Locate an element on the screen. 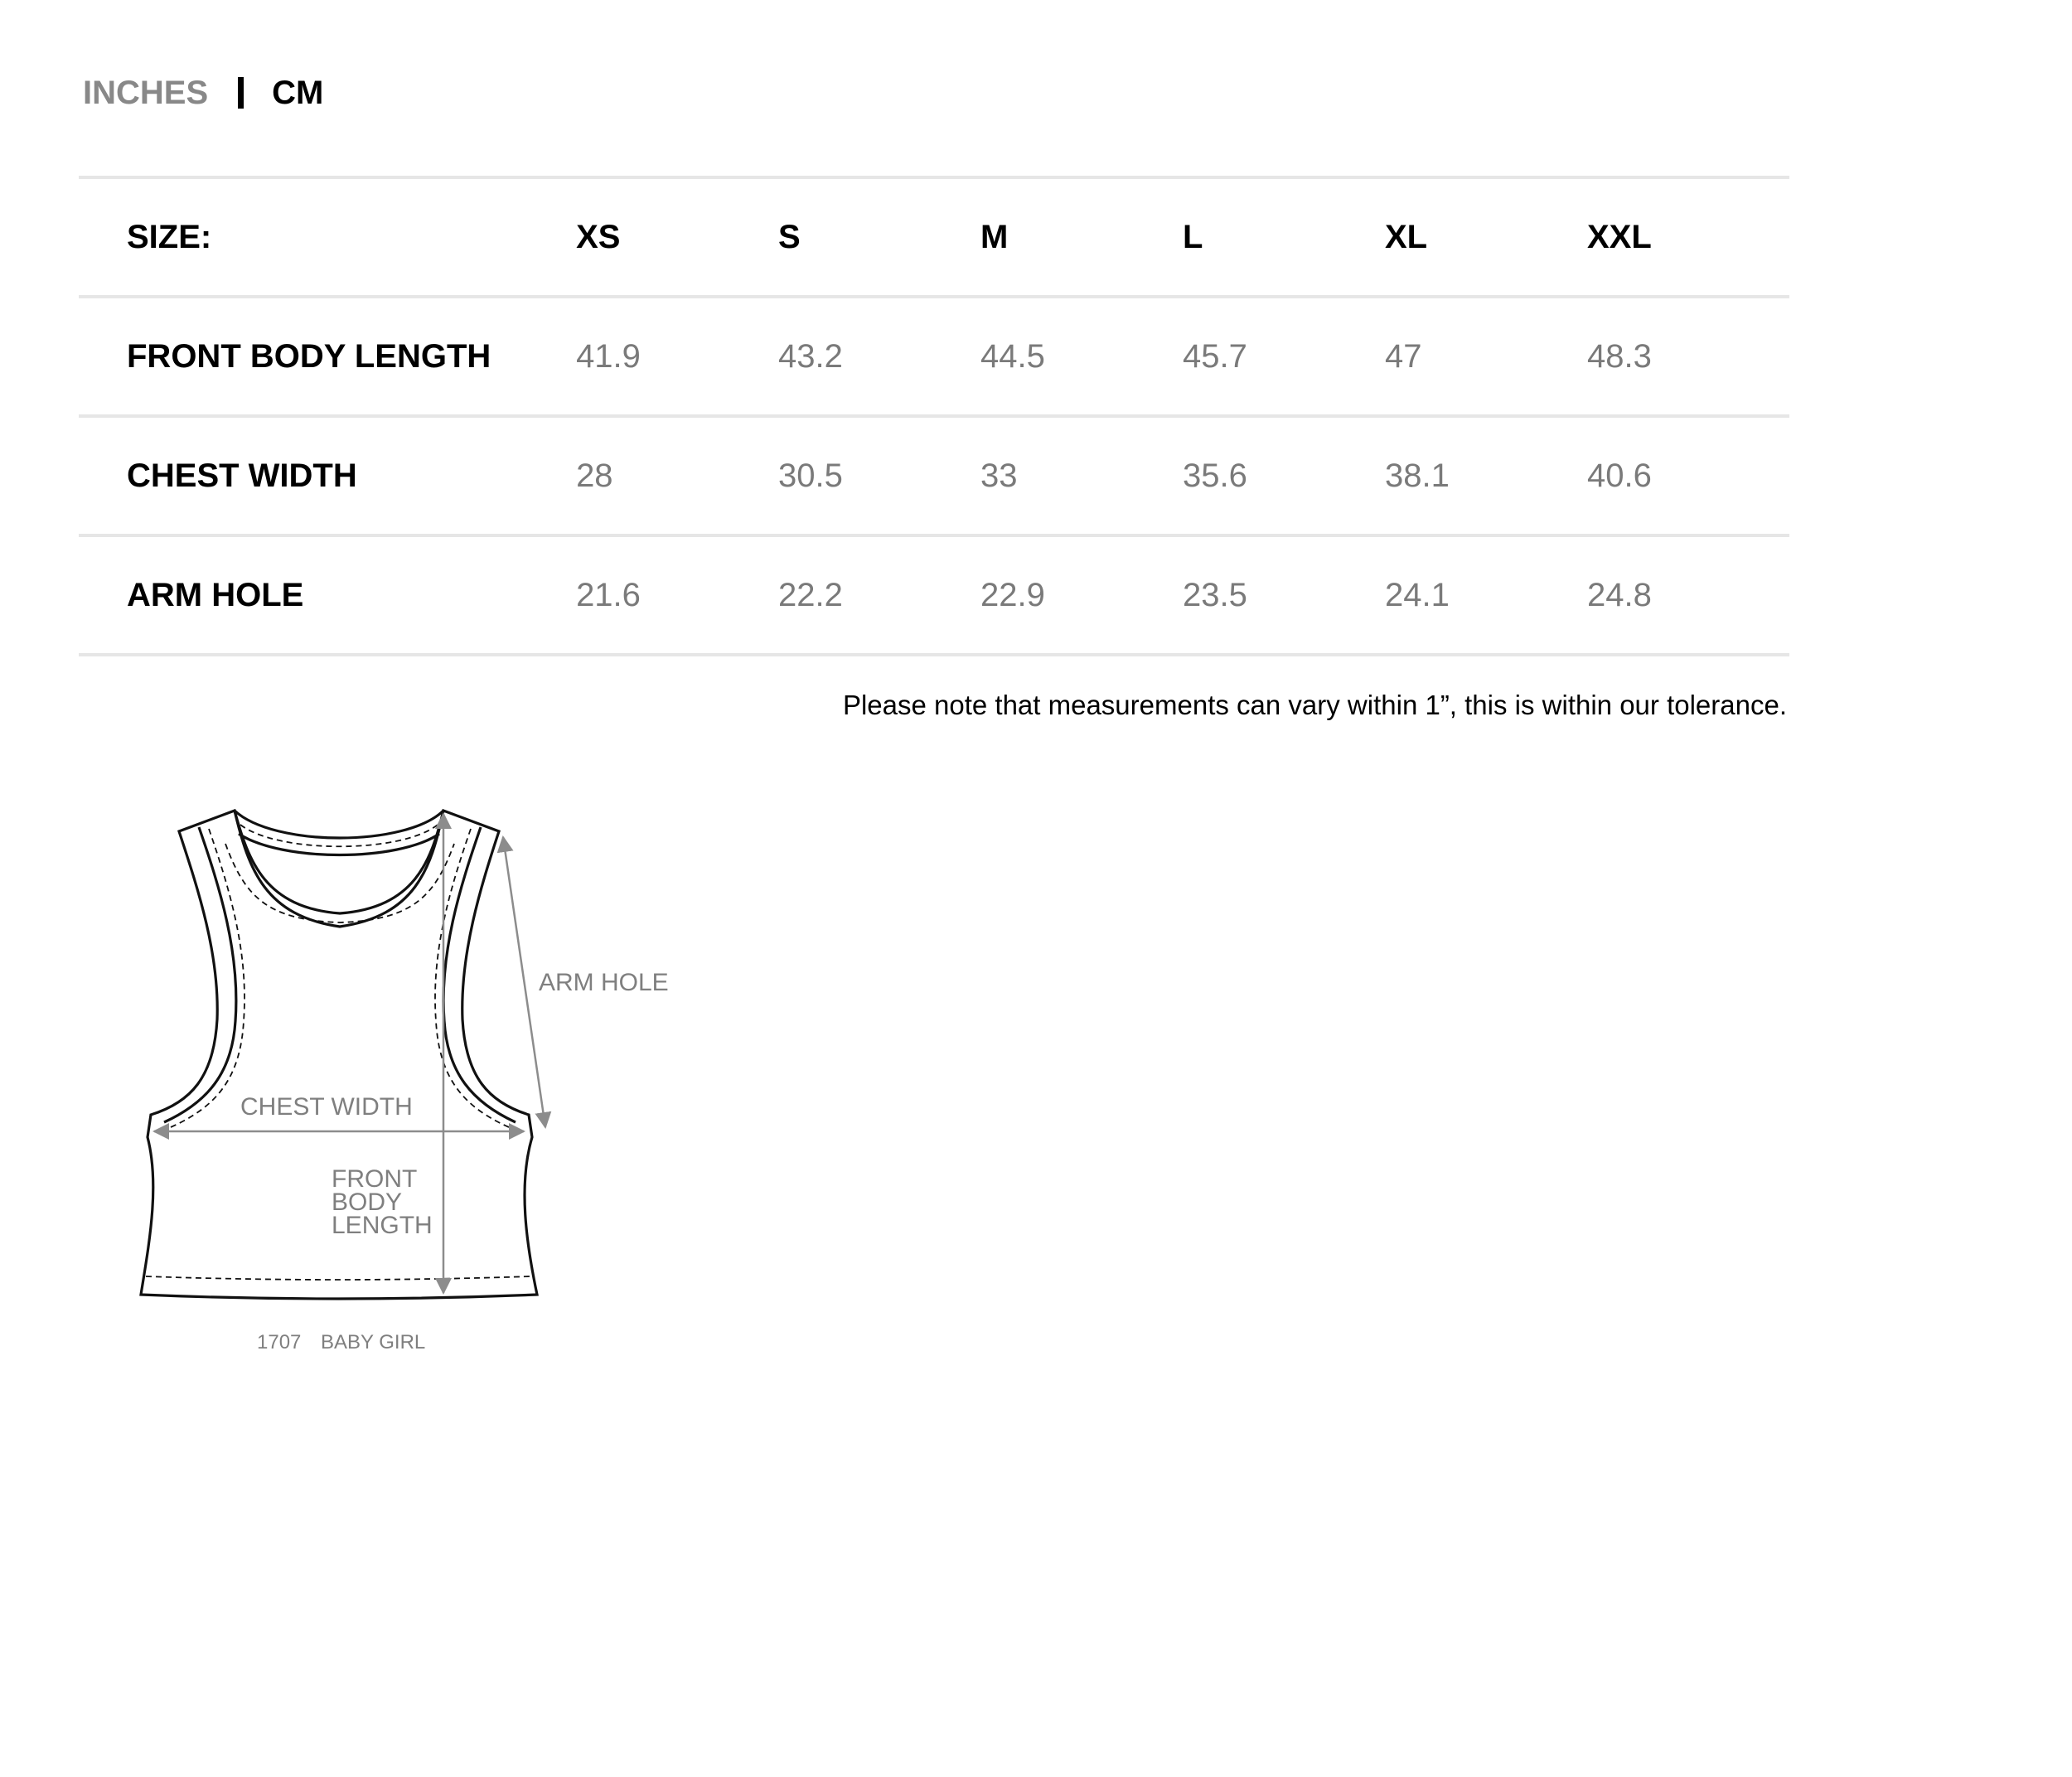 The height and width of the screenshot is (1777, 2072). table-cell: 30.5 is located at coordinates (810, 475).